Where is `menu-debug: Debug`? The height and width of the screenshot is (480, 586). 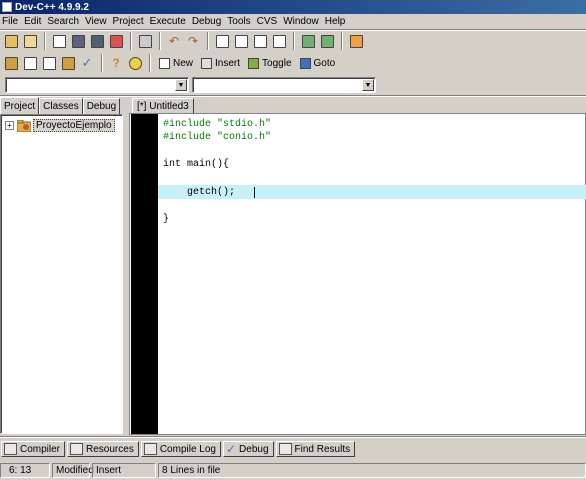 menu-debug: Debug is located at coordinates (208, 21).